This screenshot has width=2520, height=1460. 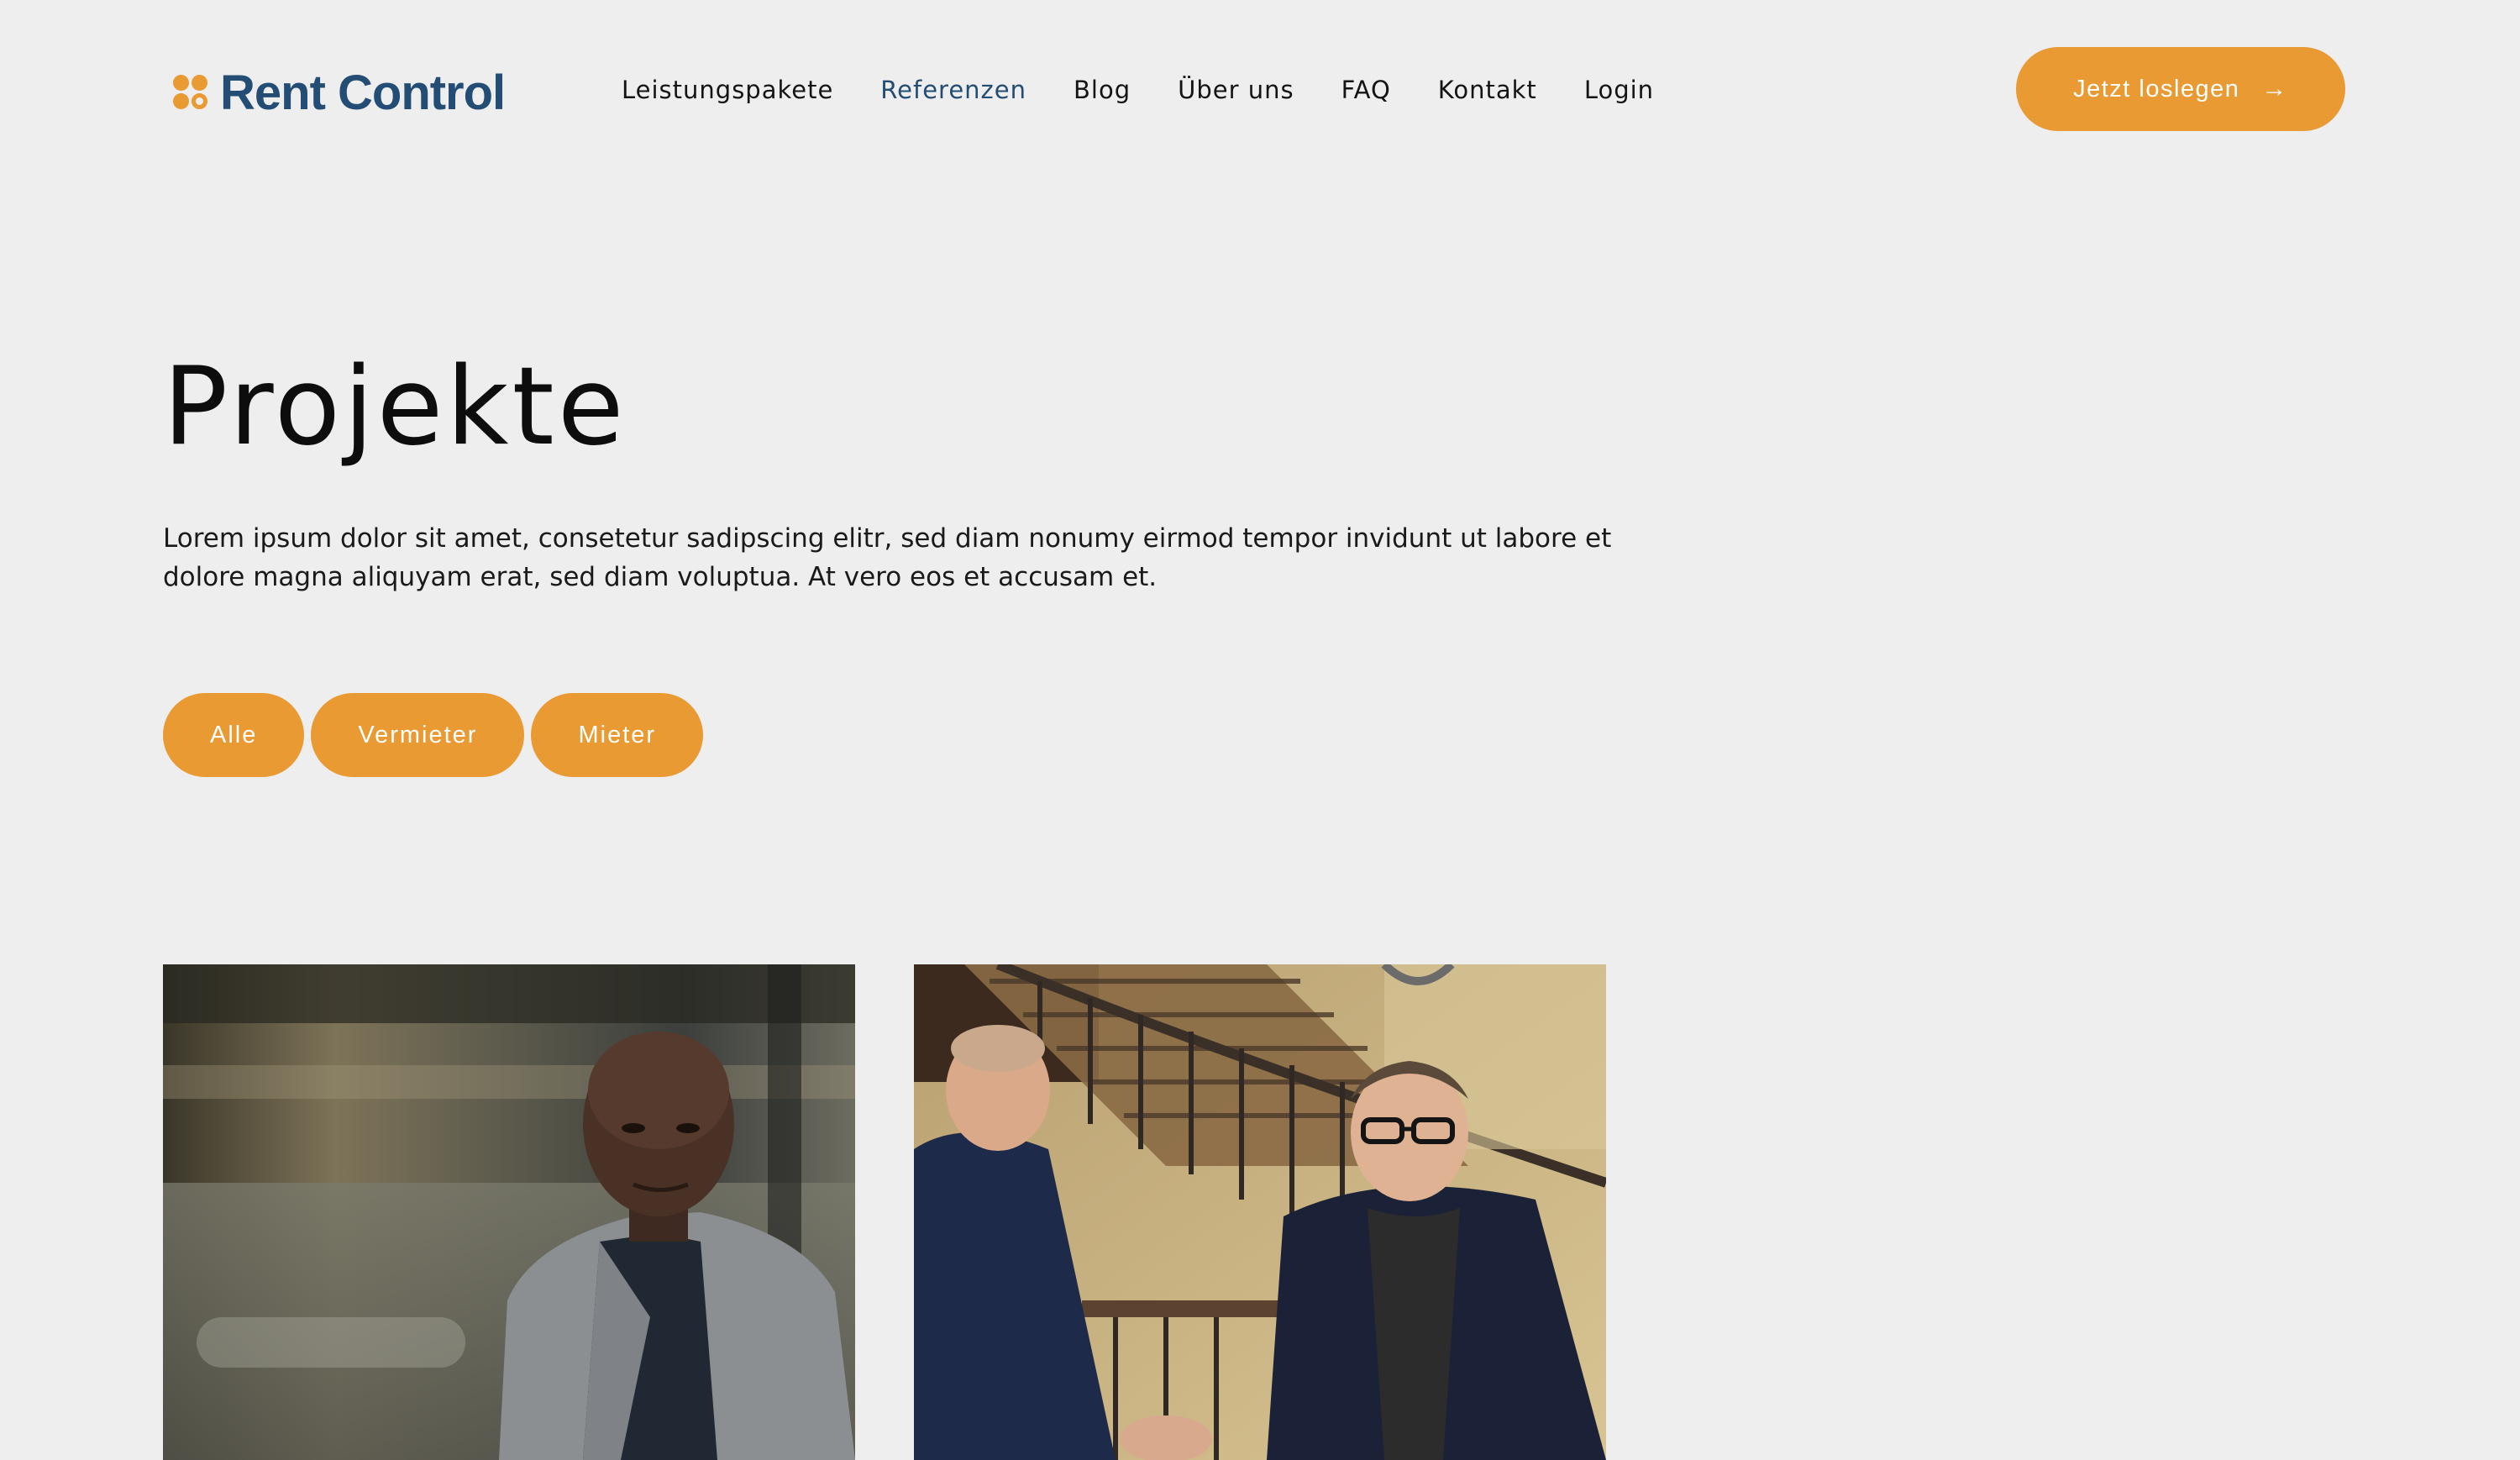 What do you see at coordinates (190, 92) in the screenshot?
I see `logo-icon` at bounding box center [190, 92].